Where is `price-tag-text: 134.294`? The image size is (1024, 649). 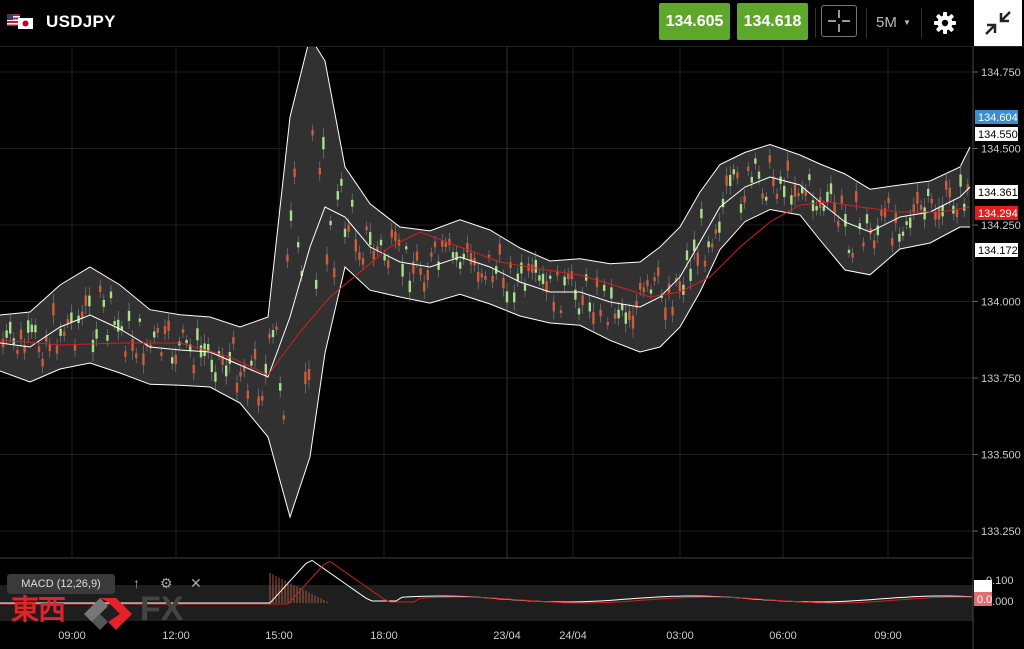 price-tag-text: 134.294 is located at coordinates (998, 214).